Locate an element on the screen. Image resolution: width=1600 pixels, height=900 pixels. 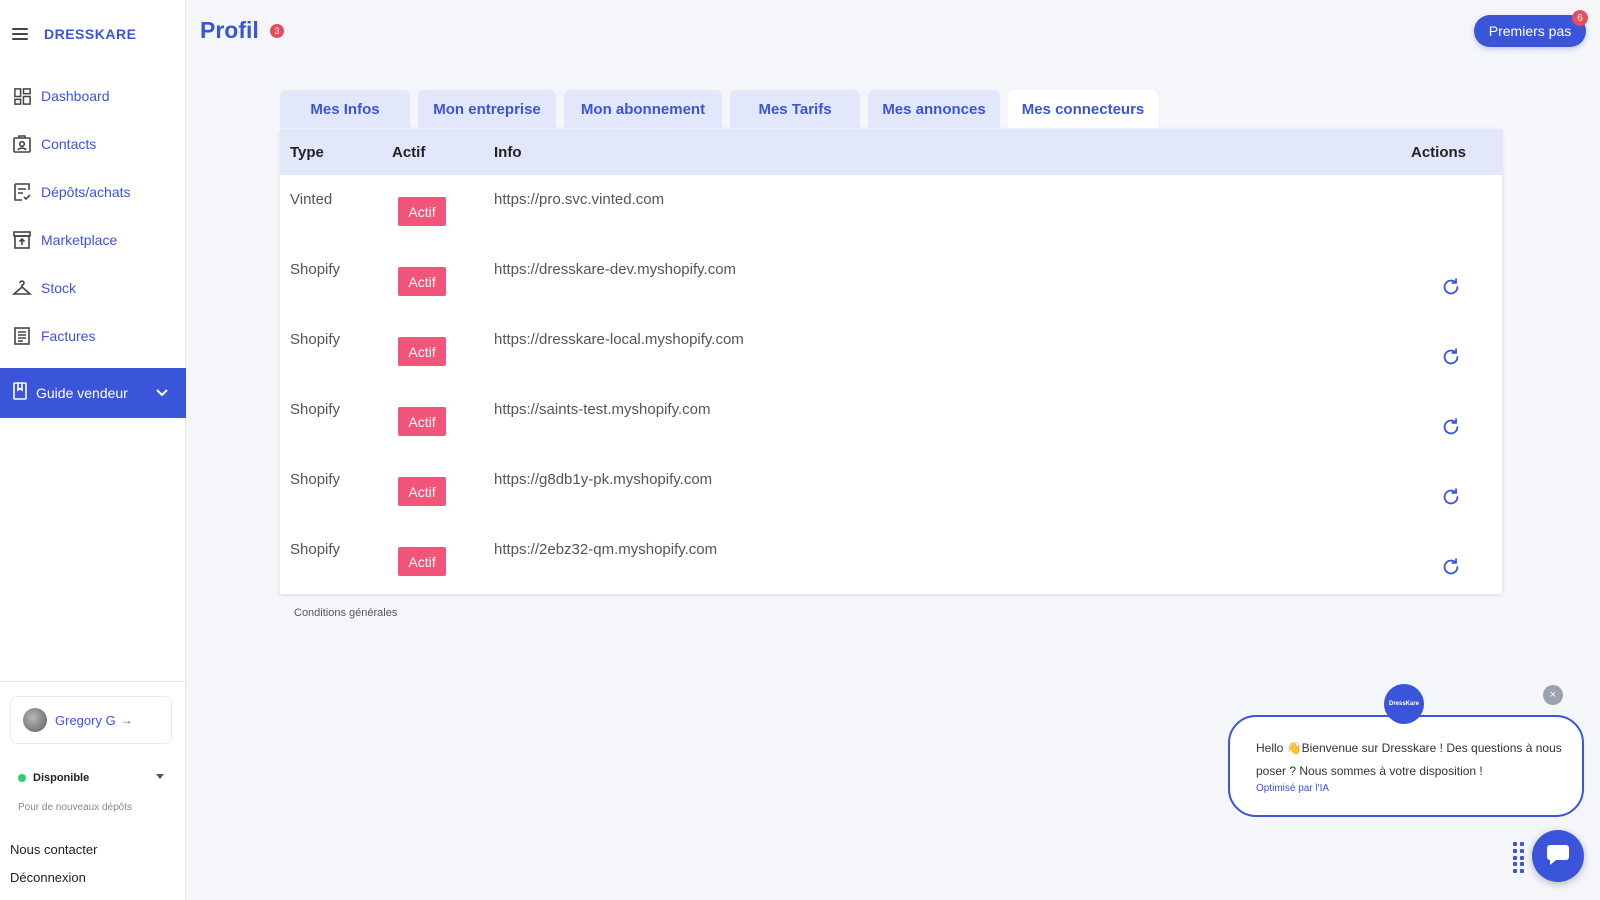
connector-url: https://2ebz32-qm.myshopify.com is located at coordinates (606, 549).